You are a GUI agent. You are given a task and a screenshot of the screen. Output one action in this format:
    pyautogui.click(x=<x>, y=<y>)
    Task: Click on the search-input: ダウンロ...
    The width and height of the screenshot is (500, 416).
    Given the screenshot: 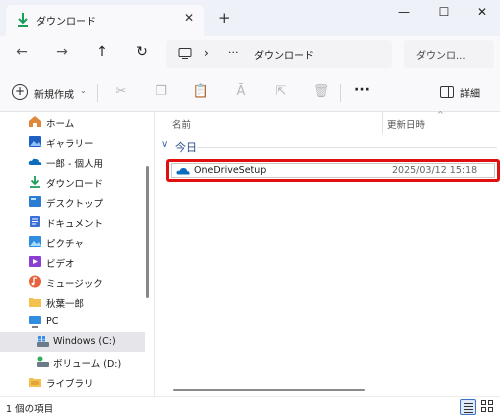 What is the action you would take?
    pyautogui.click(x=441, y=54)
    